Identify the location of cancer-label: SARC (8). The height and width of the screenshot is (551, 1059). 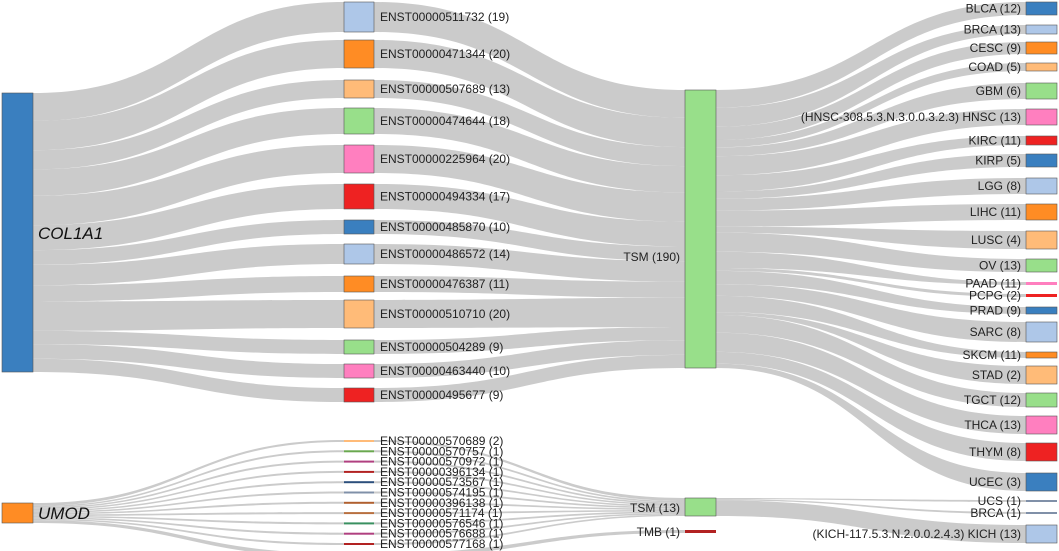
(995, 332).